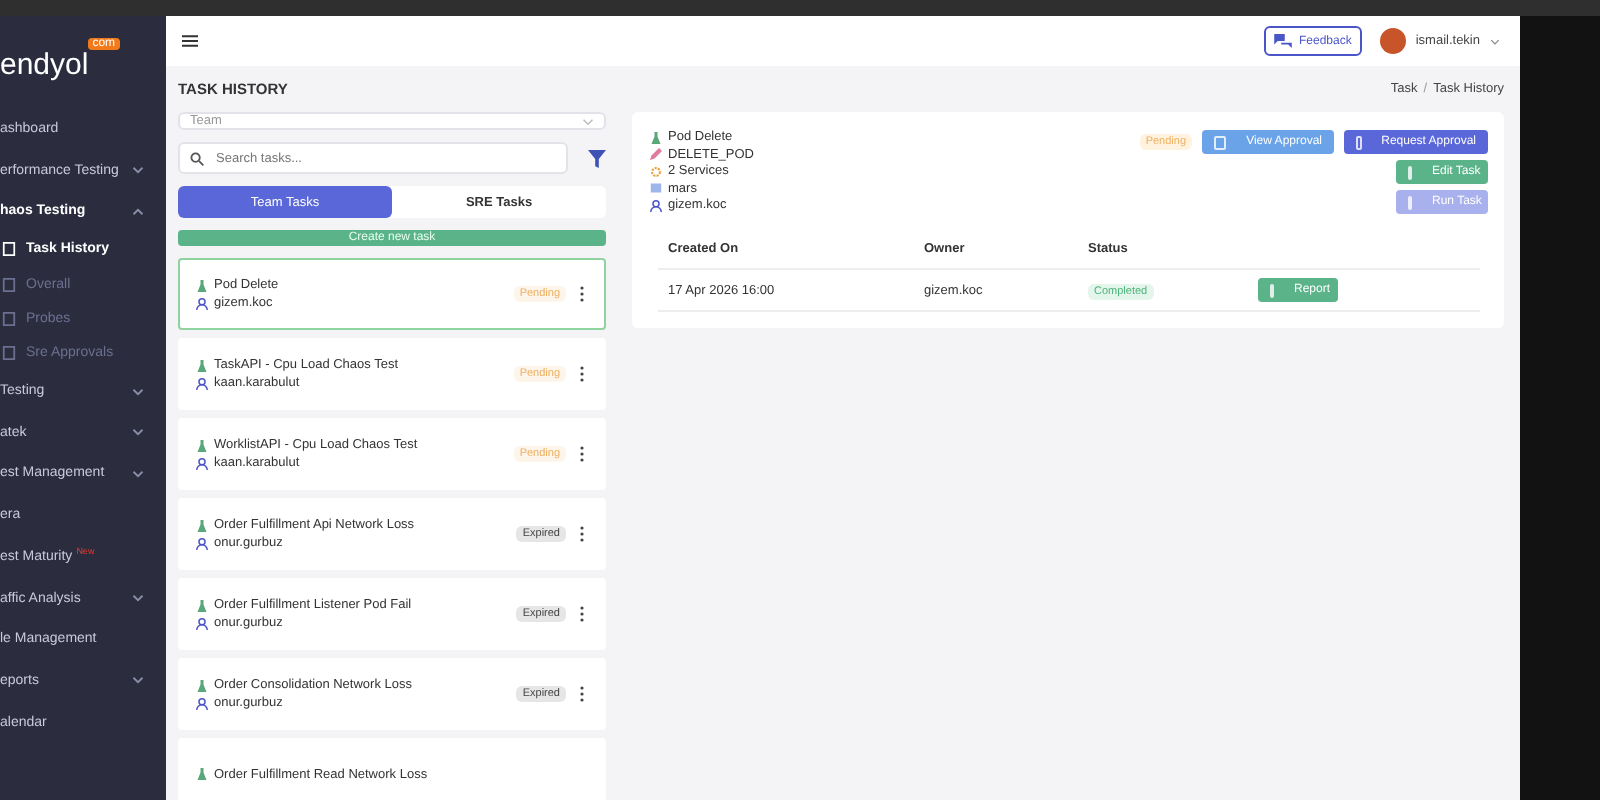 The height and width of the screenshot is (800, 1600). I want to click on menu-icon, so click(190, 41).